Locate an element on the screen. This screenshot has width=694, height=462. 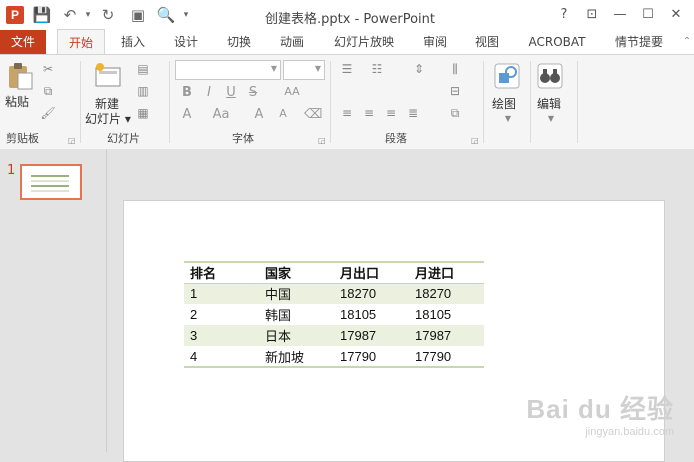
drawing-button: 绘图 is located at coordinates (504, 103).